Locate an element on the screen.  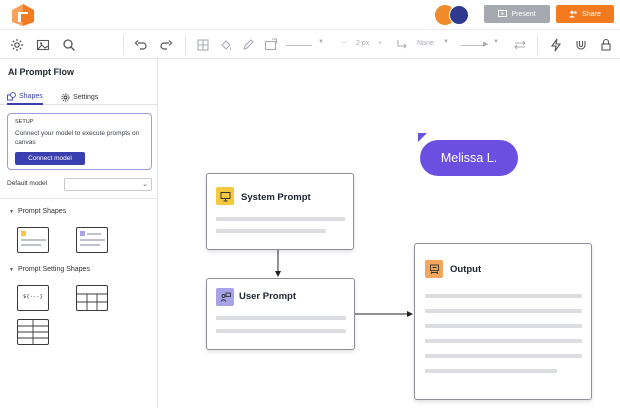
user-chat-icon is located at coordinates (225, 297).